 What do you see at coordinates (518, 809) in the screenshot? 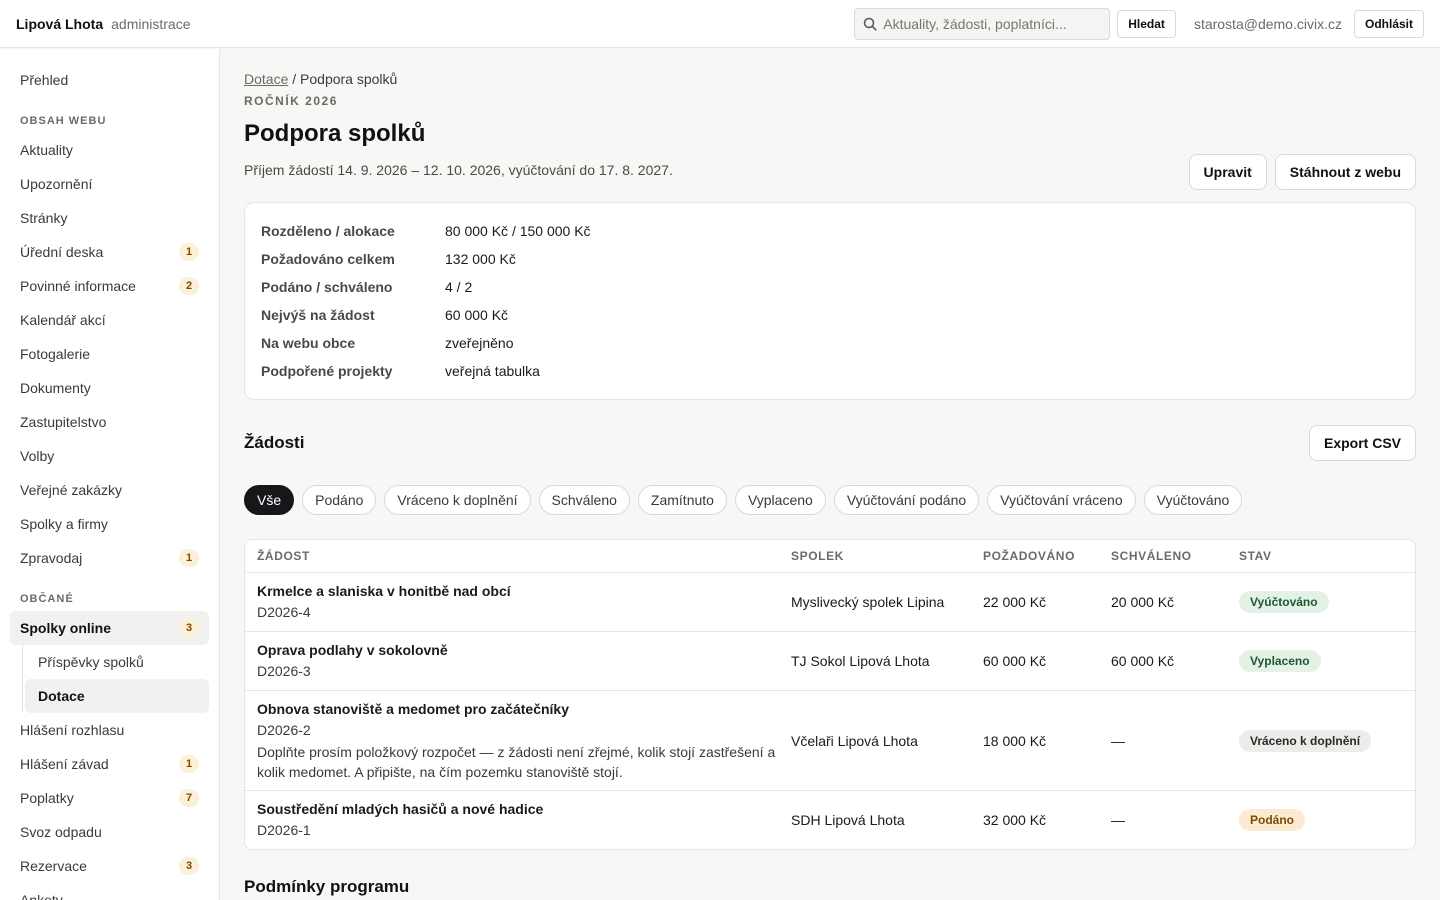
I see `request-title: Soustředění mladých hasičů a nové hadice` at bounding box center [518, 809].